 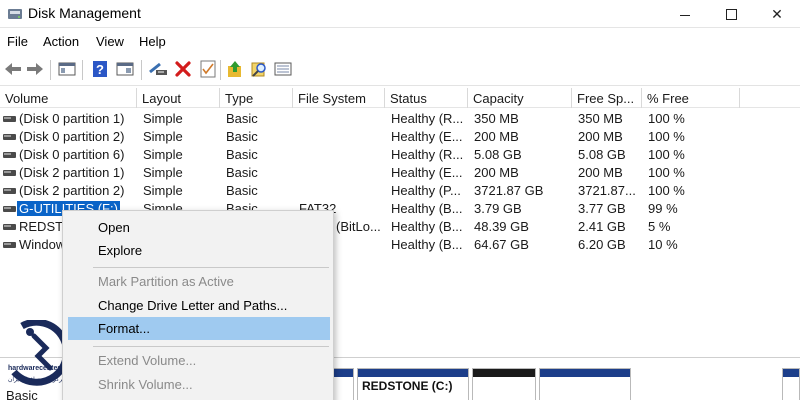 I want to click on partition-label: REDSTONE (C:), so click(x=407, y=386).